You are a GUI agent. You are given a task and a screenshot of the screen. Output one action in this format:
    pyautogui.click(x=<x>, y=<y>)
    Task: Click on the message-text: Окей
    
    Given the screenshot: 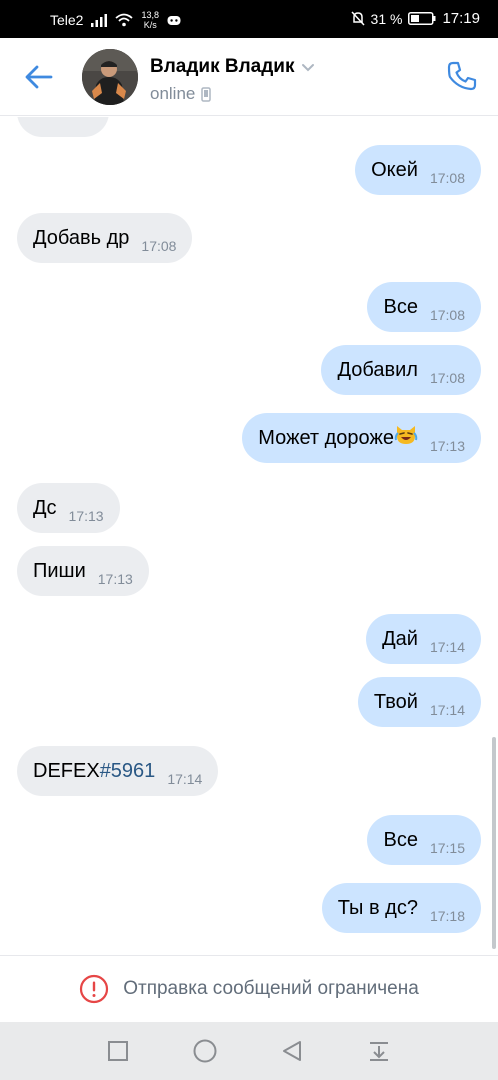 What is the action you would take?
    pyautogui.click(x=394, y=169)
    